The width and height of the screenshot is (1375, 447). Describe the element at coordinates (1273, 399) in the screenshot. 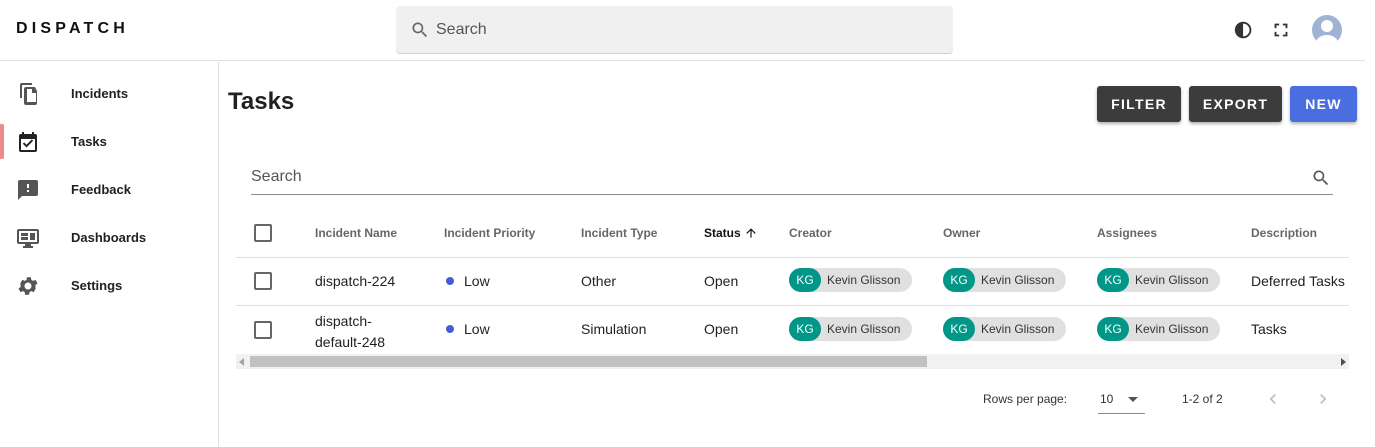

I see `chevron-left-icon` at that location.